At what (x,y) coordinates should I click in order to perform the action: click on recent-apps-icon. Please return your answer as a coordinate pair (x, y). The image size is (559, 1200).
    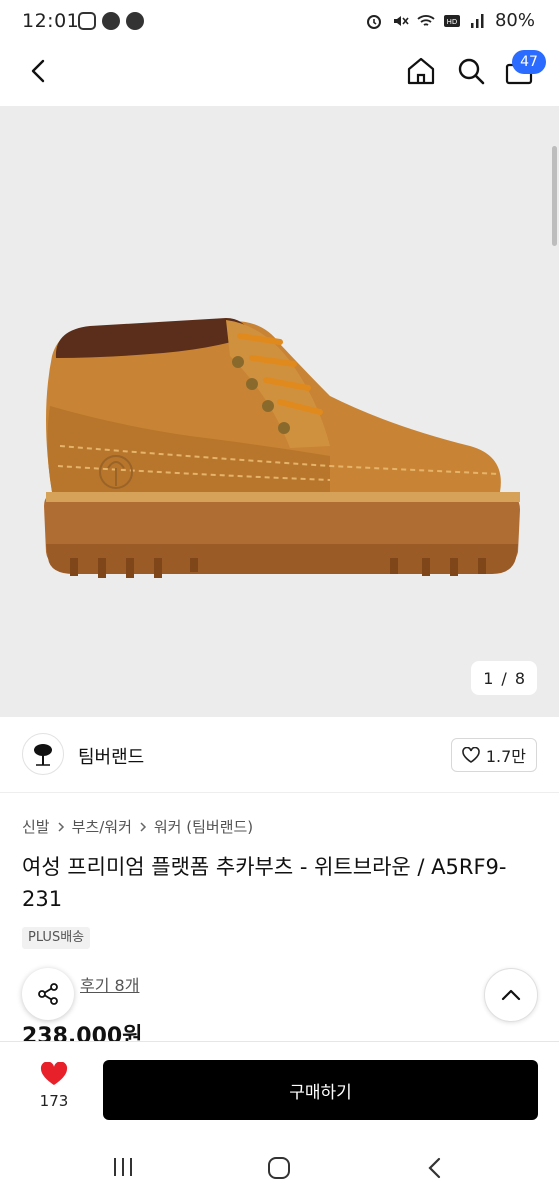
    Looking at the image, I should click on (123, 1167).